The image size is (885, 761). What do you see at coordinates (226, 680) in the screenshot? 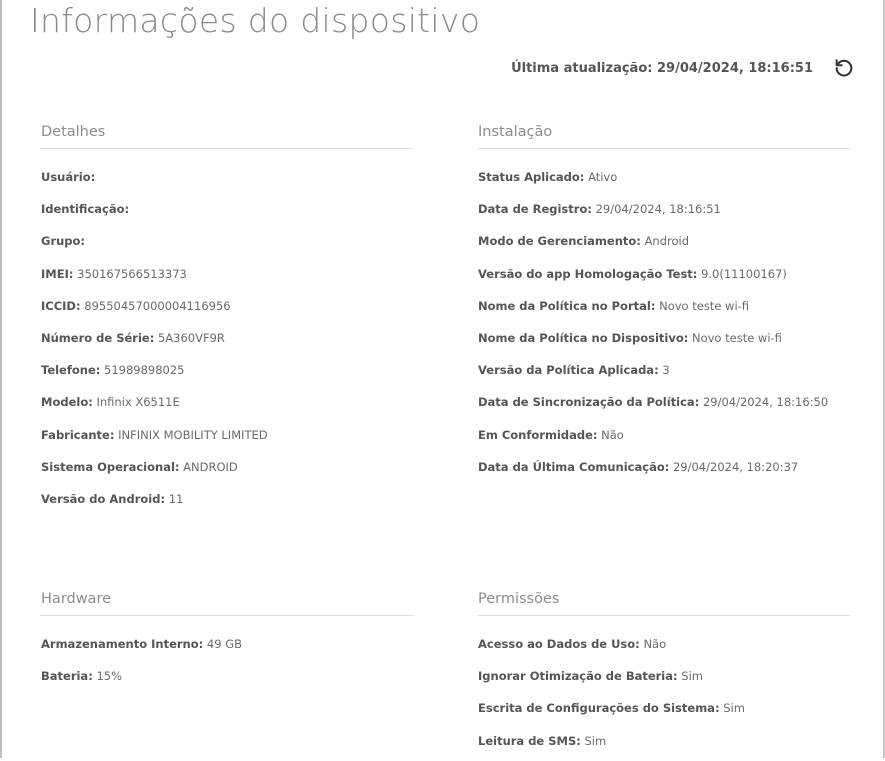
I see `hardware-item: Bateria: 15%` at bounding box center [226, 680].